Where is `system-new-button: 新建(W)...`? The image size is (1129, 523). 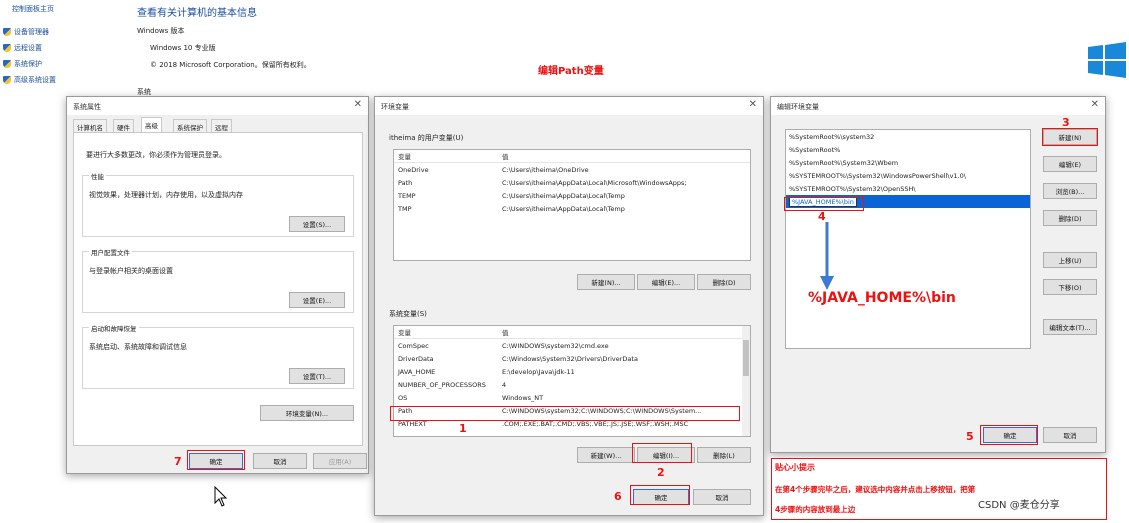 system-new-button: 新建(W)... is located at coordinates (606, 455).